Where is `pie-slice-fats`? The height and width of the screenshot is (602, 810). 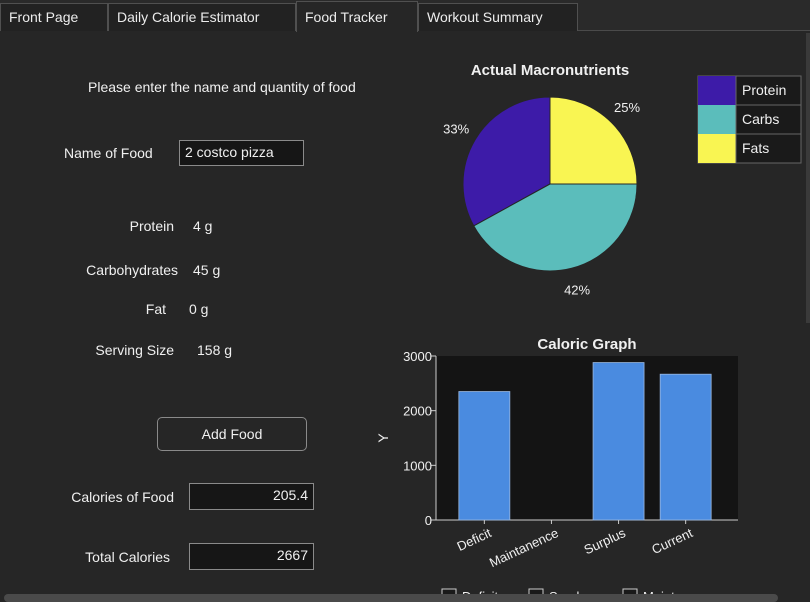
pie-slice-fats is located at coordinates (593, 140).